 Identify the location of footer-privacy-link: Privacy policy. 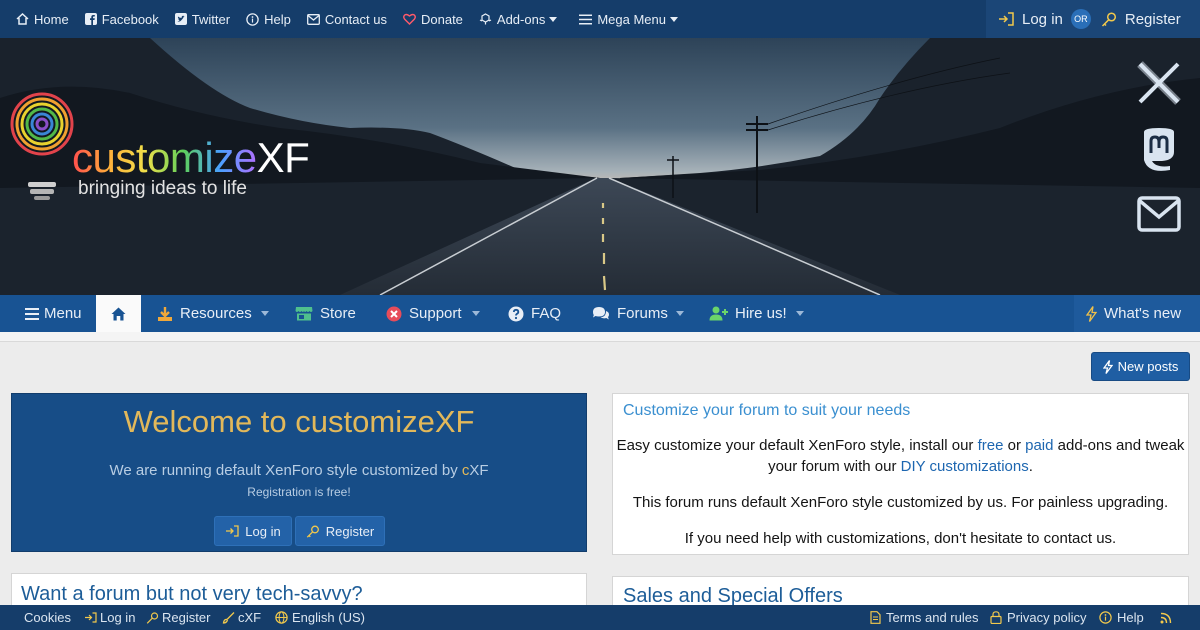
(1038, 617).